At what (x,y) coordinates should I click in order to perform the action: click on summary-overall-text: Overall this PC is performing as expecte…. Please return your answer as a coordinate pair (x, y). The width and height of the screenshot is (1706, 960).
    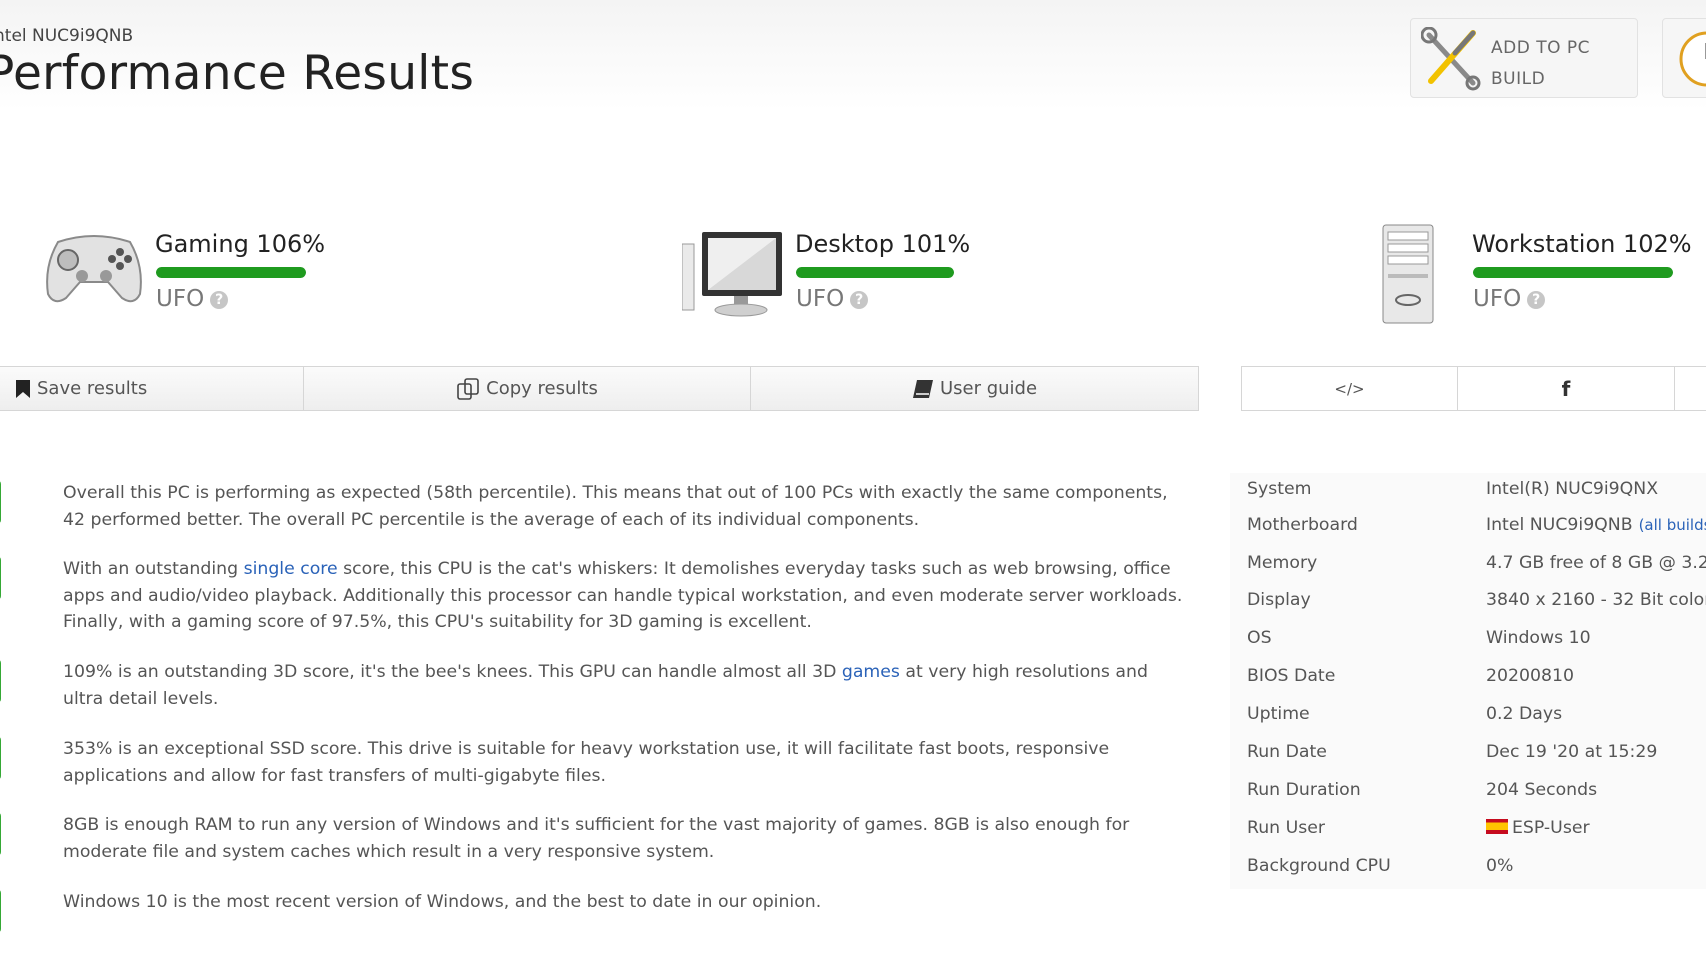
    Looking at the image, I should click on (615, 506).